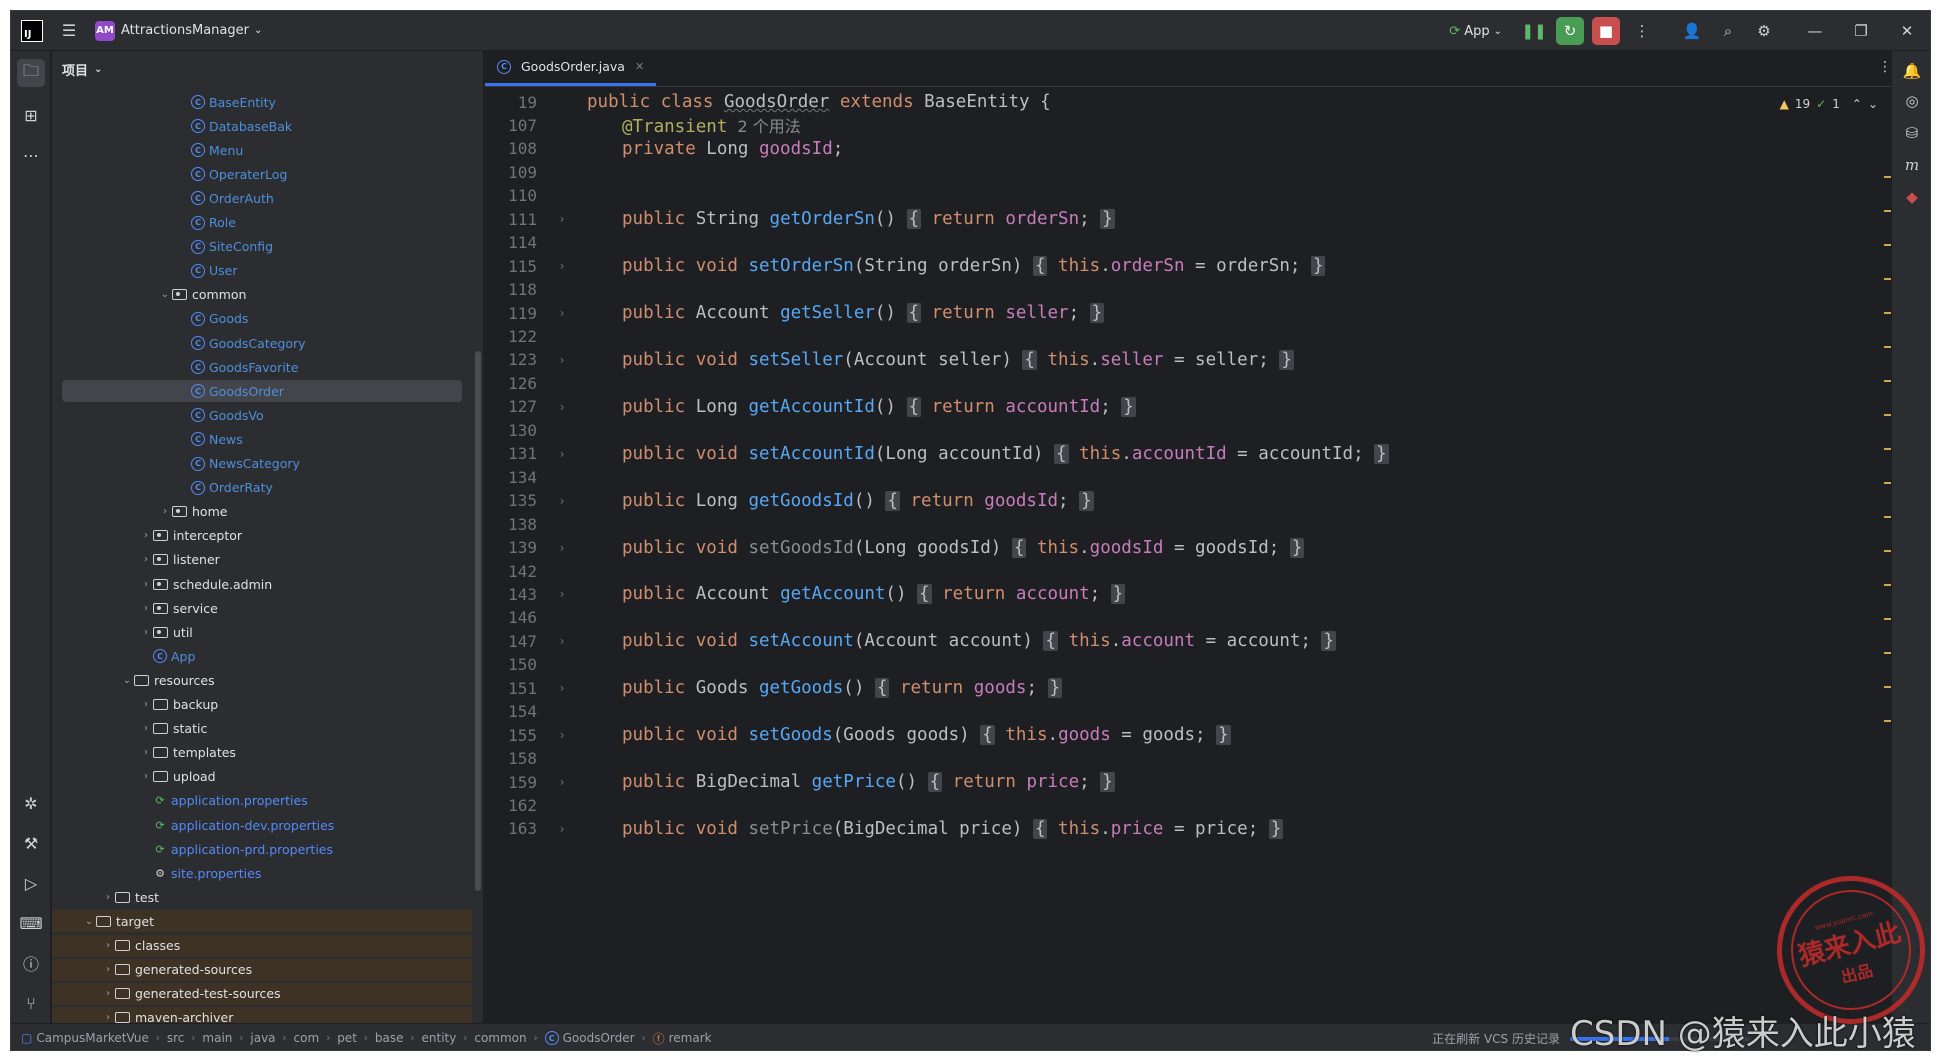 The height and width of the screenshot is (1061, 1941). Describe the element at coordinates (262, 584) in the screenshot. I see `tree-item: › schedule.admin` at that location.